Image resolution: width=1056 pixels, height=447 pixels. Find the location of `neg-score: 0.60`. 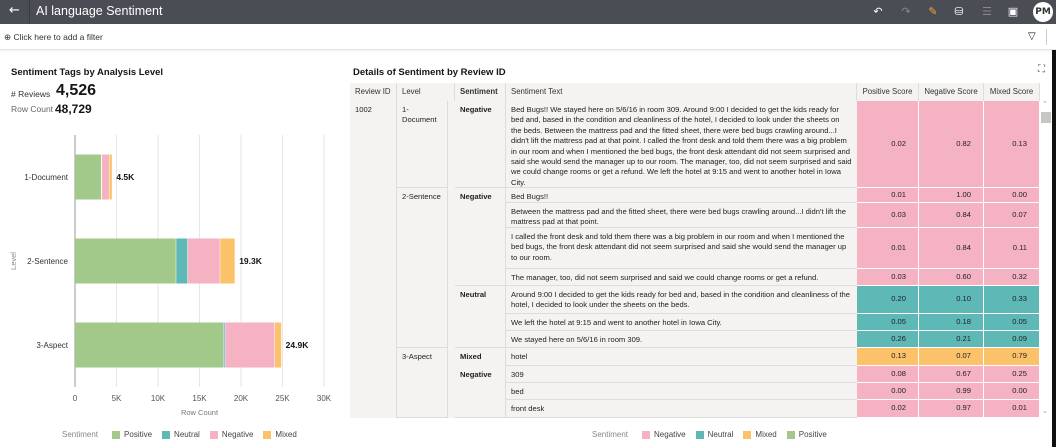

neg-score: 0.60 is located at coordinates (951, 277).